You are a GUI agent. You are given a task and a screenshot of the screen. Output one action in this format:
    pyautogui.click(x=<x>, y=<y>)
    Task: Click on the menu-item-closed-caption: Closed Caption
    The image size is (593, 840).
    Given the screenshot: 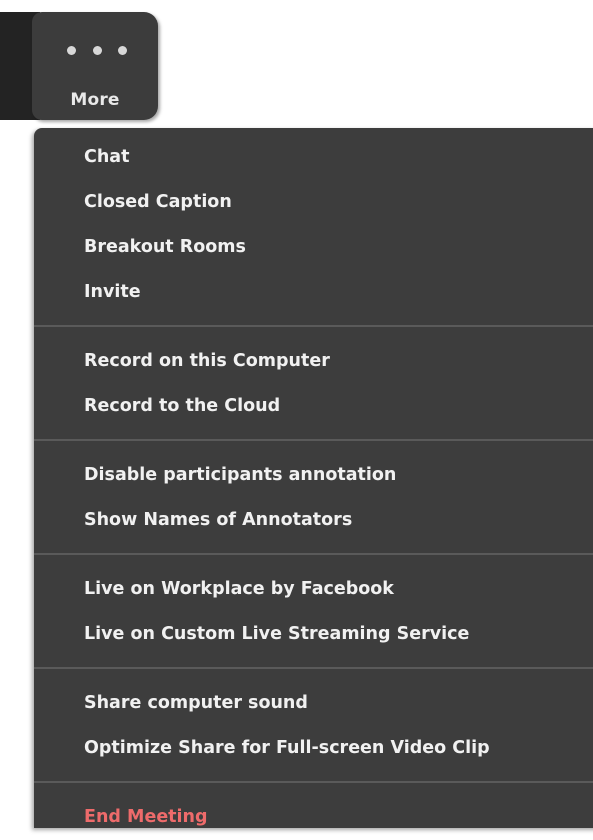 What is the action you would take?
    pyautogui.click(x=313, y=202)
    